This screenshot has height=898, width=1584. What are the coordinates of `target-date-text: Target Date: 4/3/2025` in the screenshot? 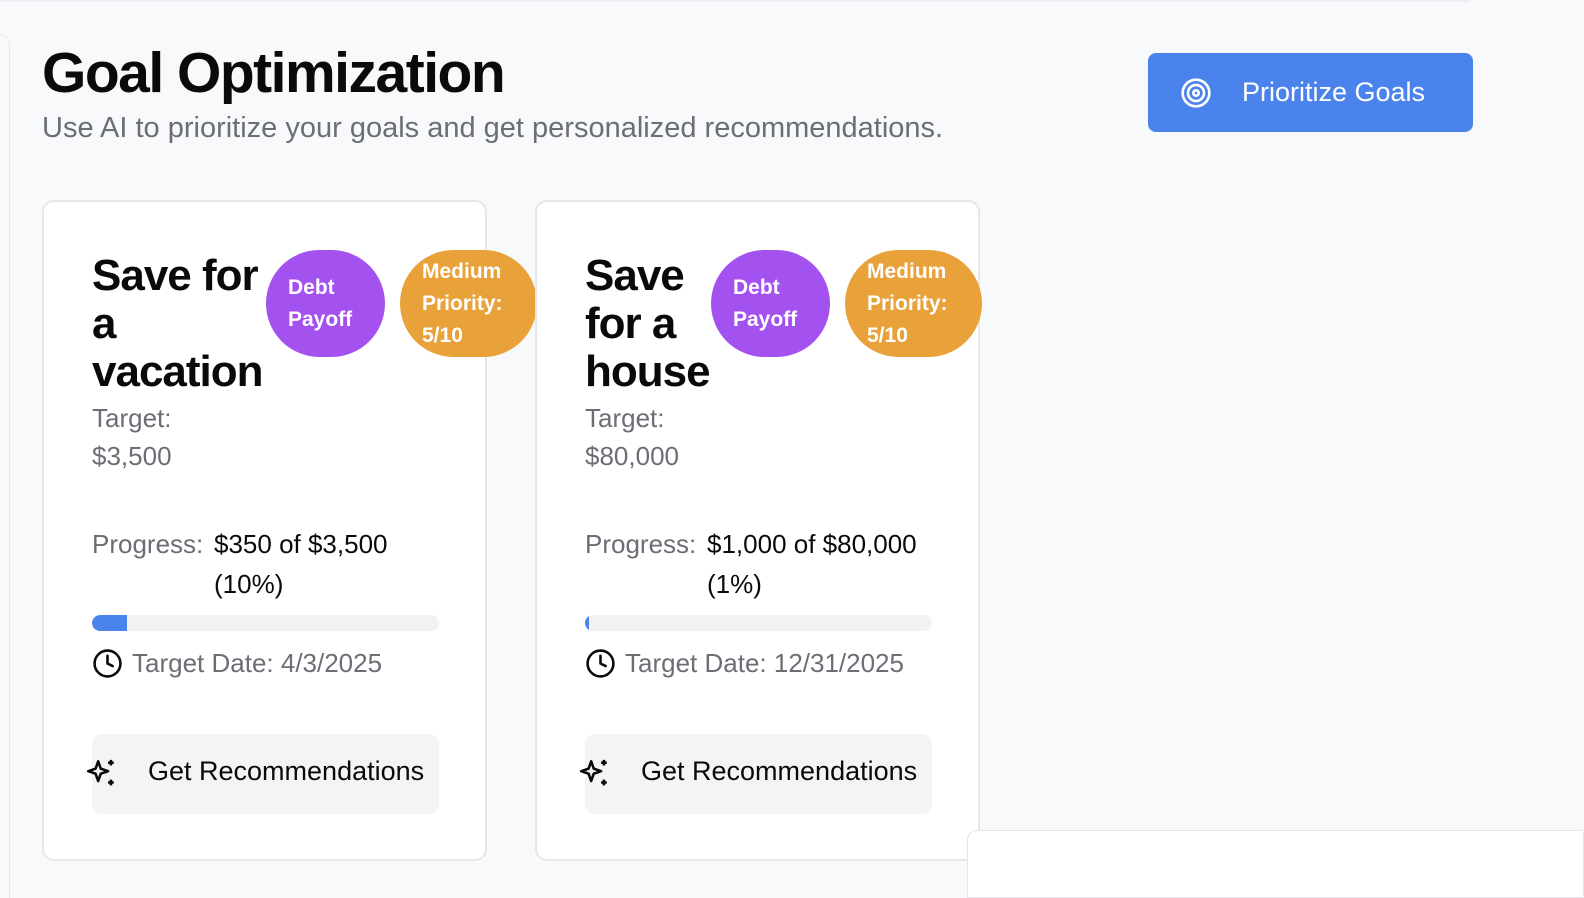 It's located at (257, 663).